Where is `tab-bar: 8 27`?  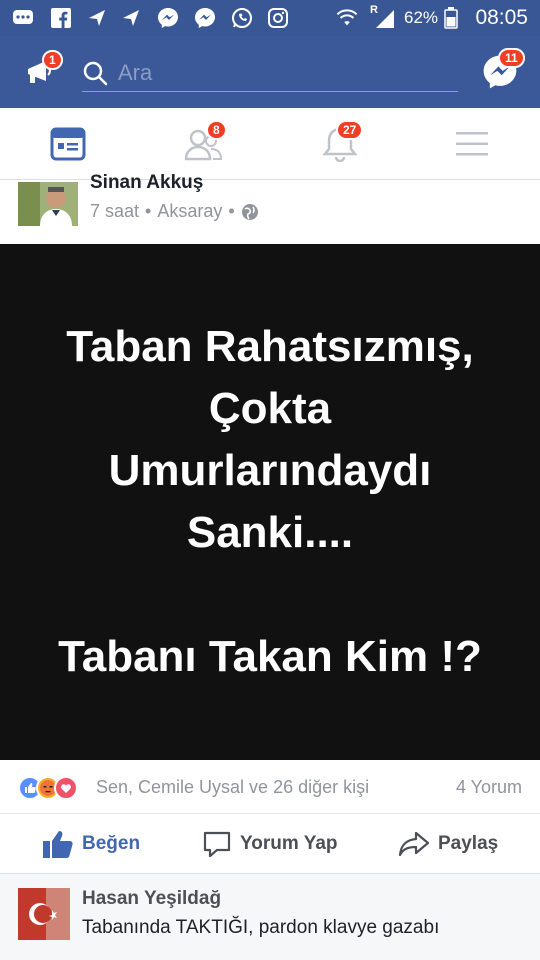
tab-bar: 8 27 is located at coordinates (270, 144).